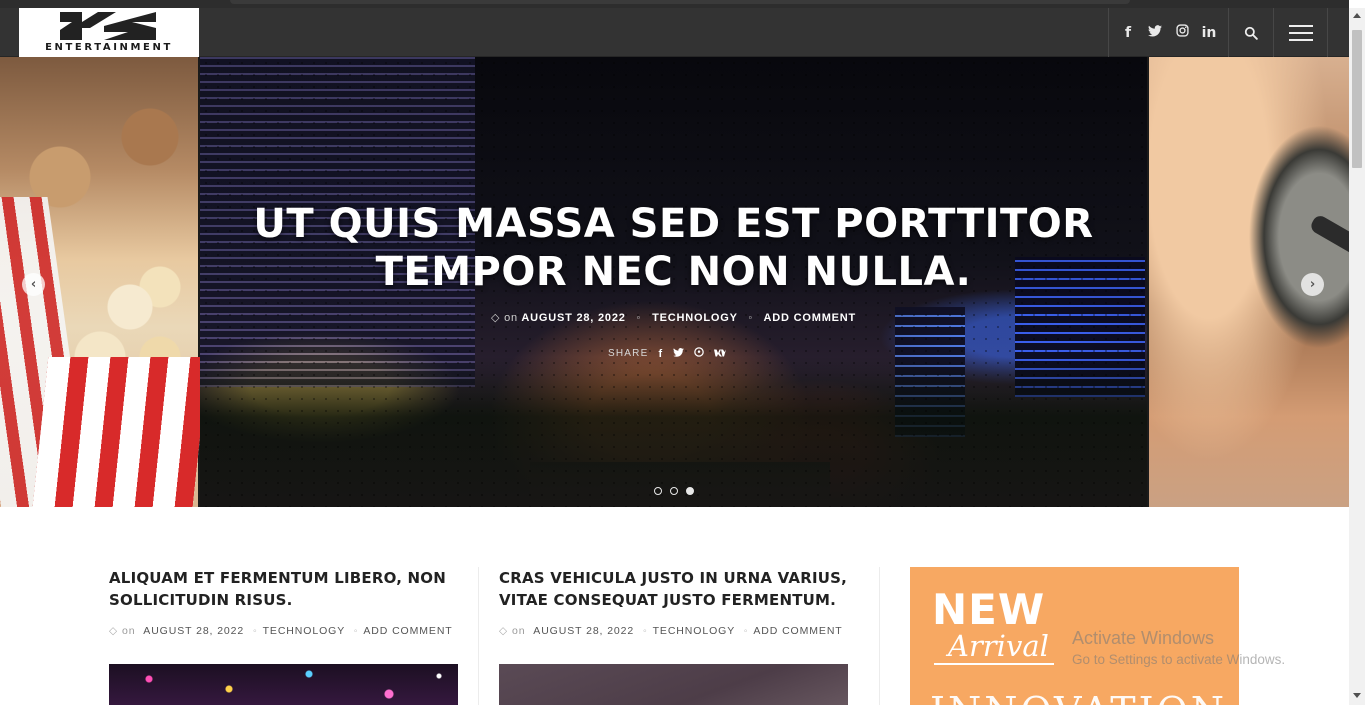 This screenshot has height=705, width=1365. I want to click on vk-icon, so click(720, 354).